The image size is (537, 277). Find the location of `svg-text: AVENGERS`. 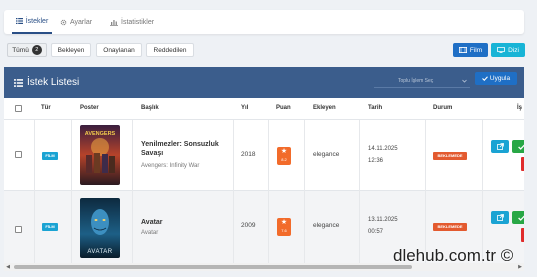

svg-text: AVENGERS is located at coordinates (100, 134).